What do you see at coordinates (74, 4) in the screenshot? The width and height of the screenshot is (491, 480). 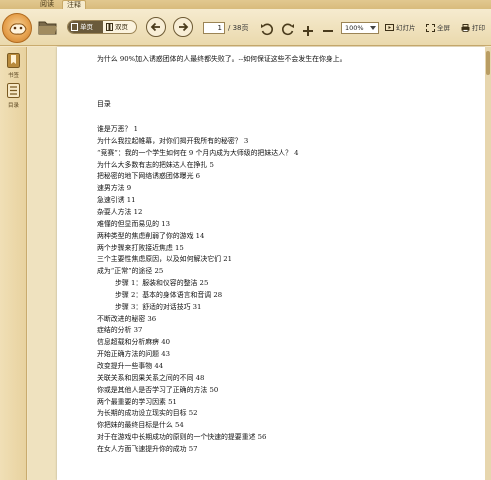 I see `tab-annotate: 注释` at bounding box center [74, 4].